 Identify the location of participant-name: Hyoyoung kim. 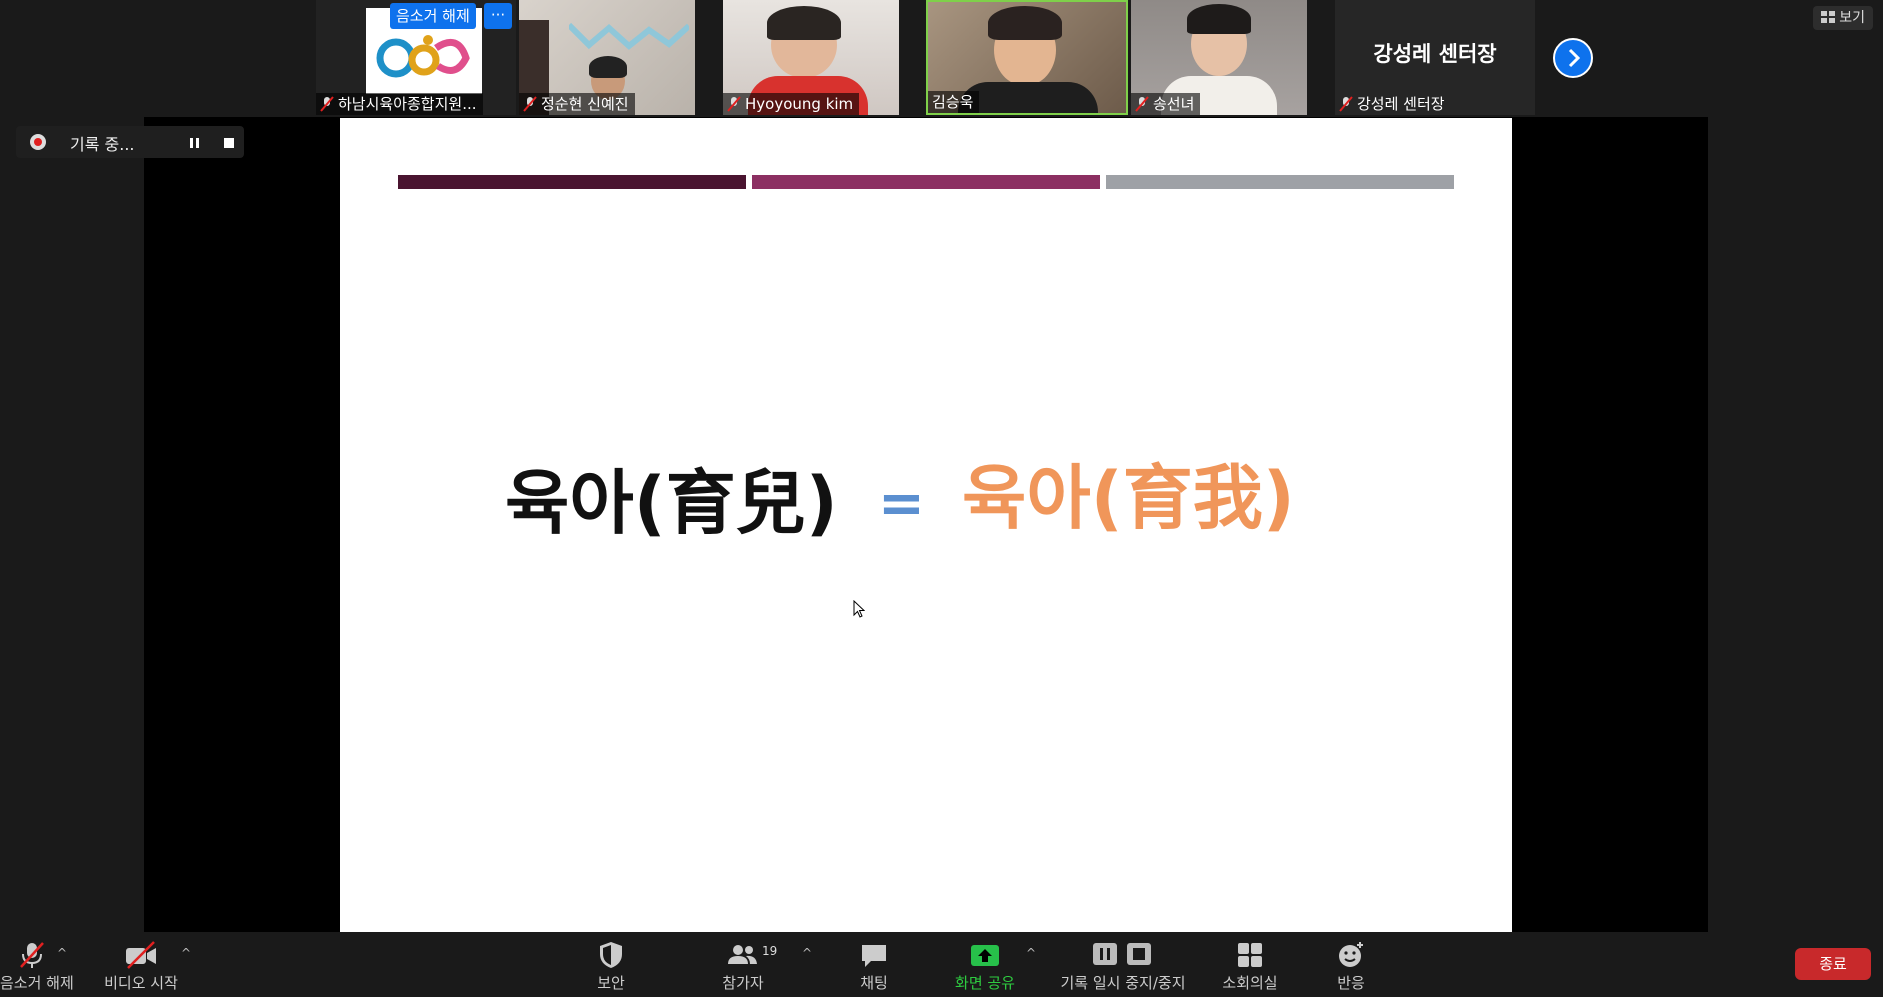
(791, 104).